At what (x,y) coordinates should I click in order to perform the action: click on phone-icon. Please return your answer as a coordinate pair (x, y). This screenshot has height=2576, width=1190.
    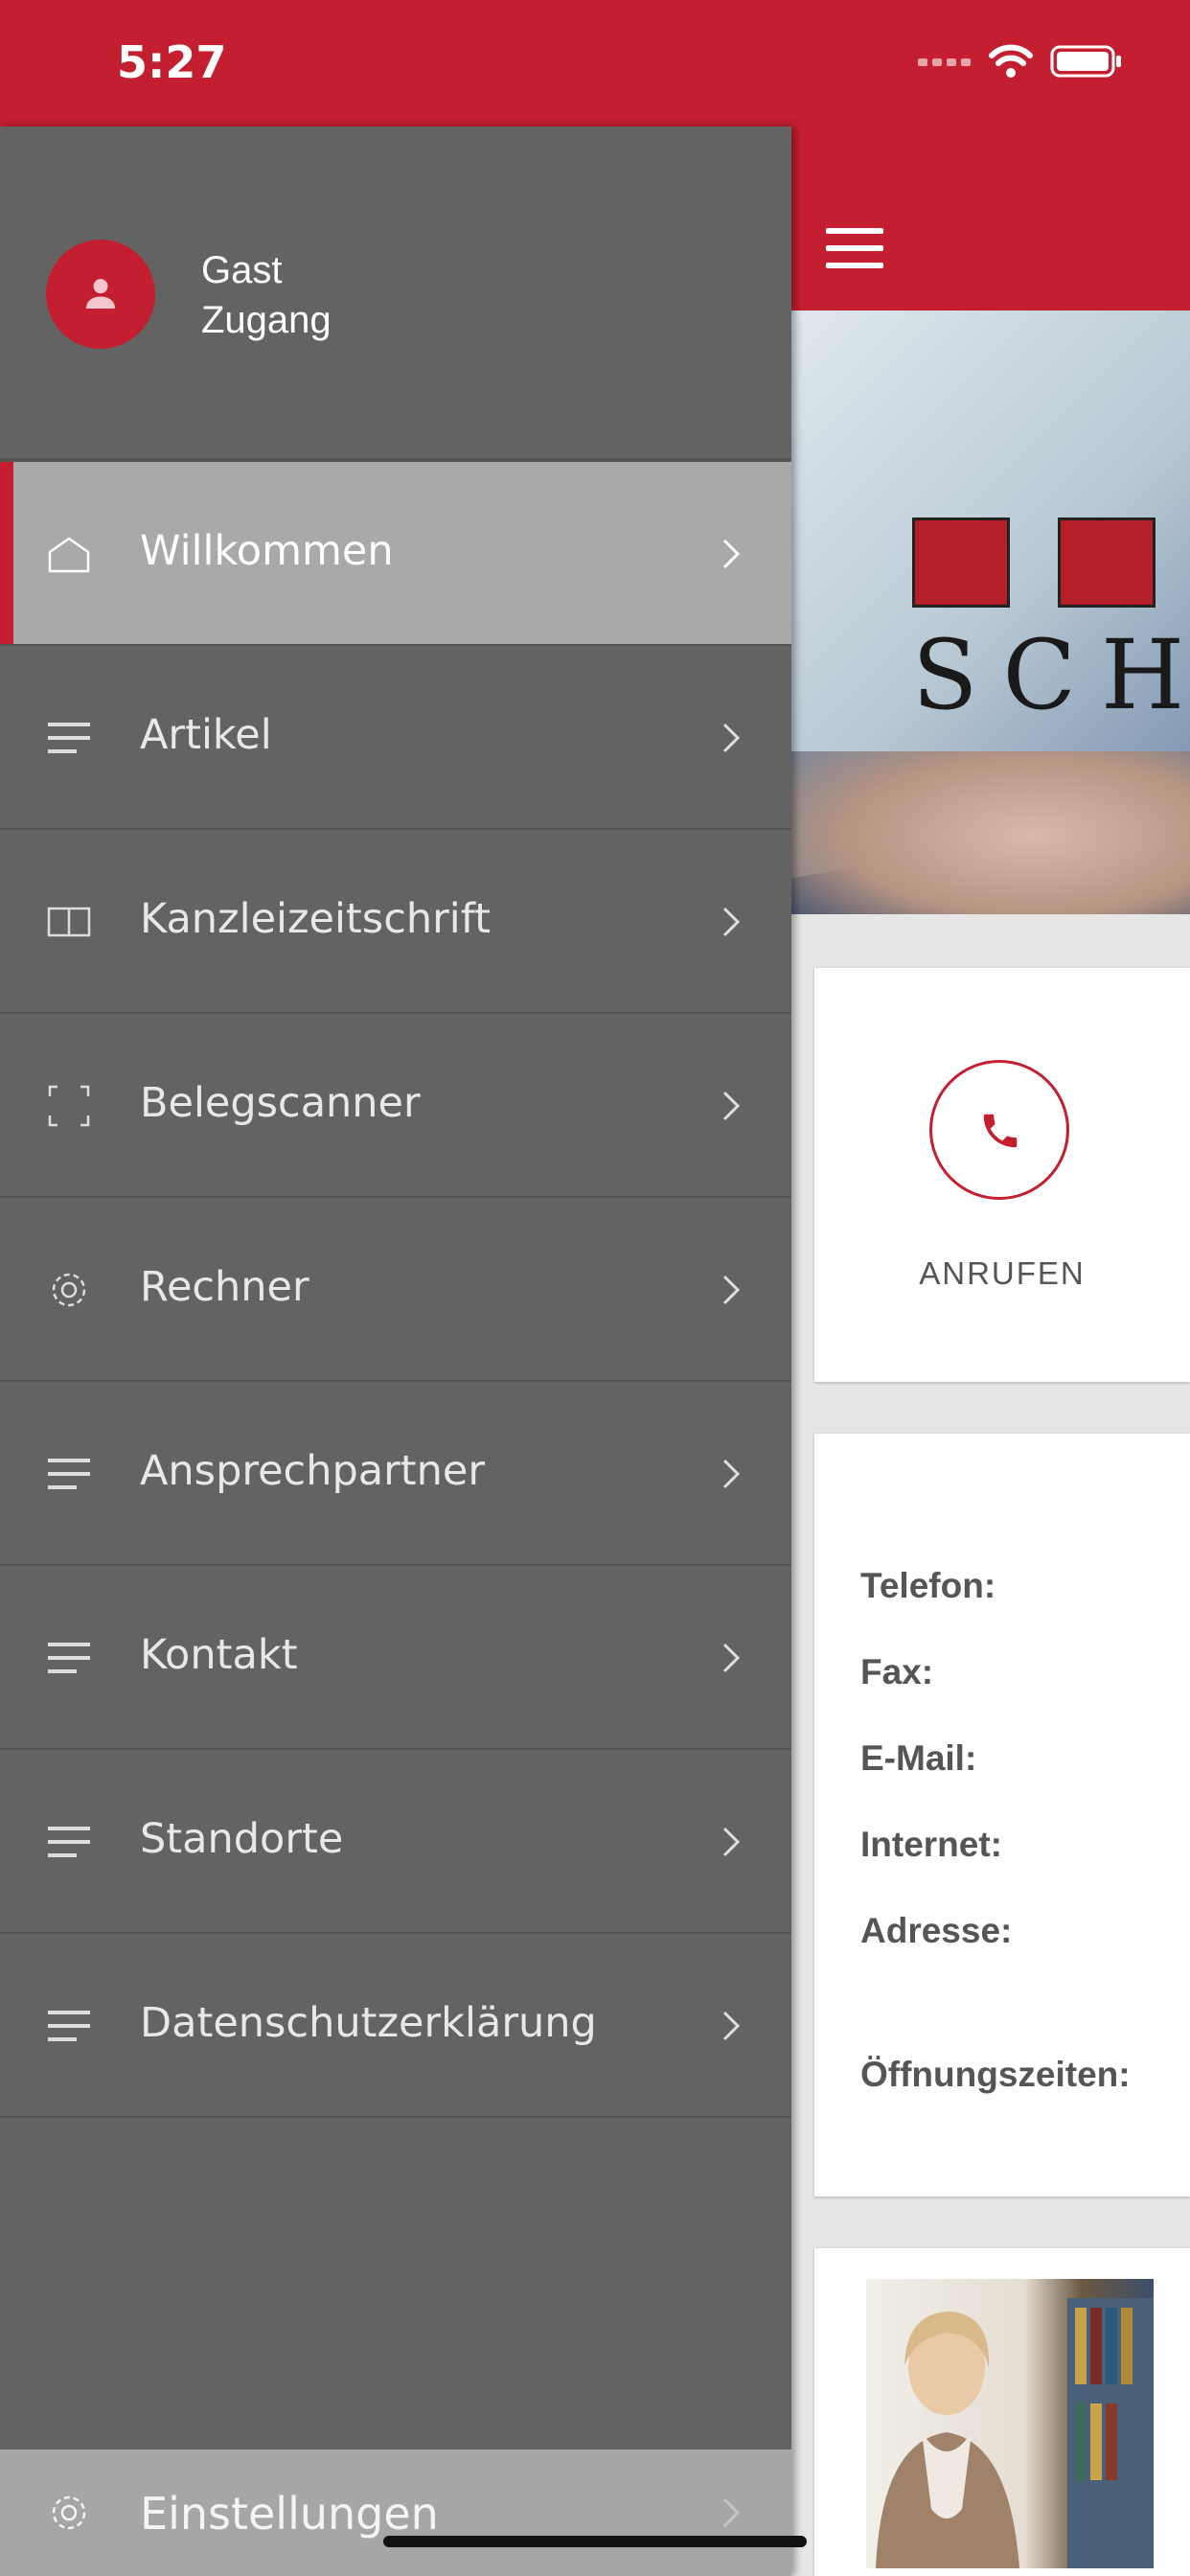
    Looking at the image, I should click on (1001, 1131).